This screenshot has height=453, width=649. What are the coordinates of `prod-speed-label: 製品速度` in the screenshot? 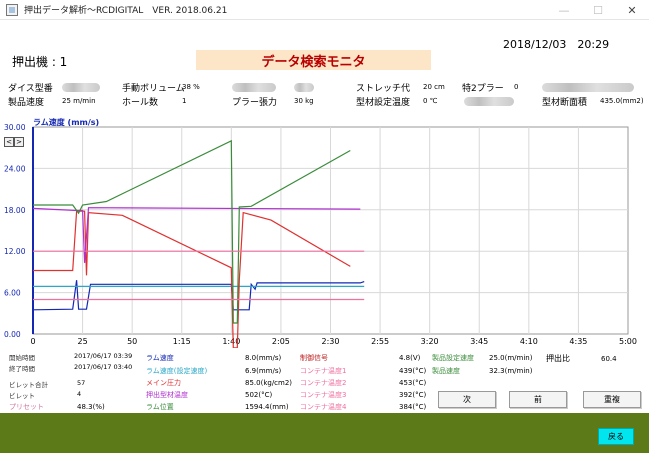 It's located at (446, 371).